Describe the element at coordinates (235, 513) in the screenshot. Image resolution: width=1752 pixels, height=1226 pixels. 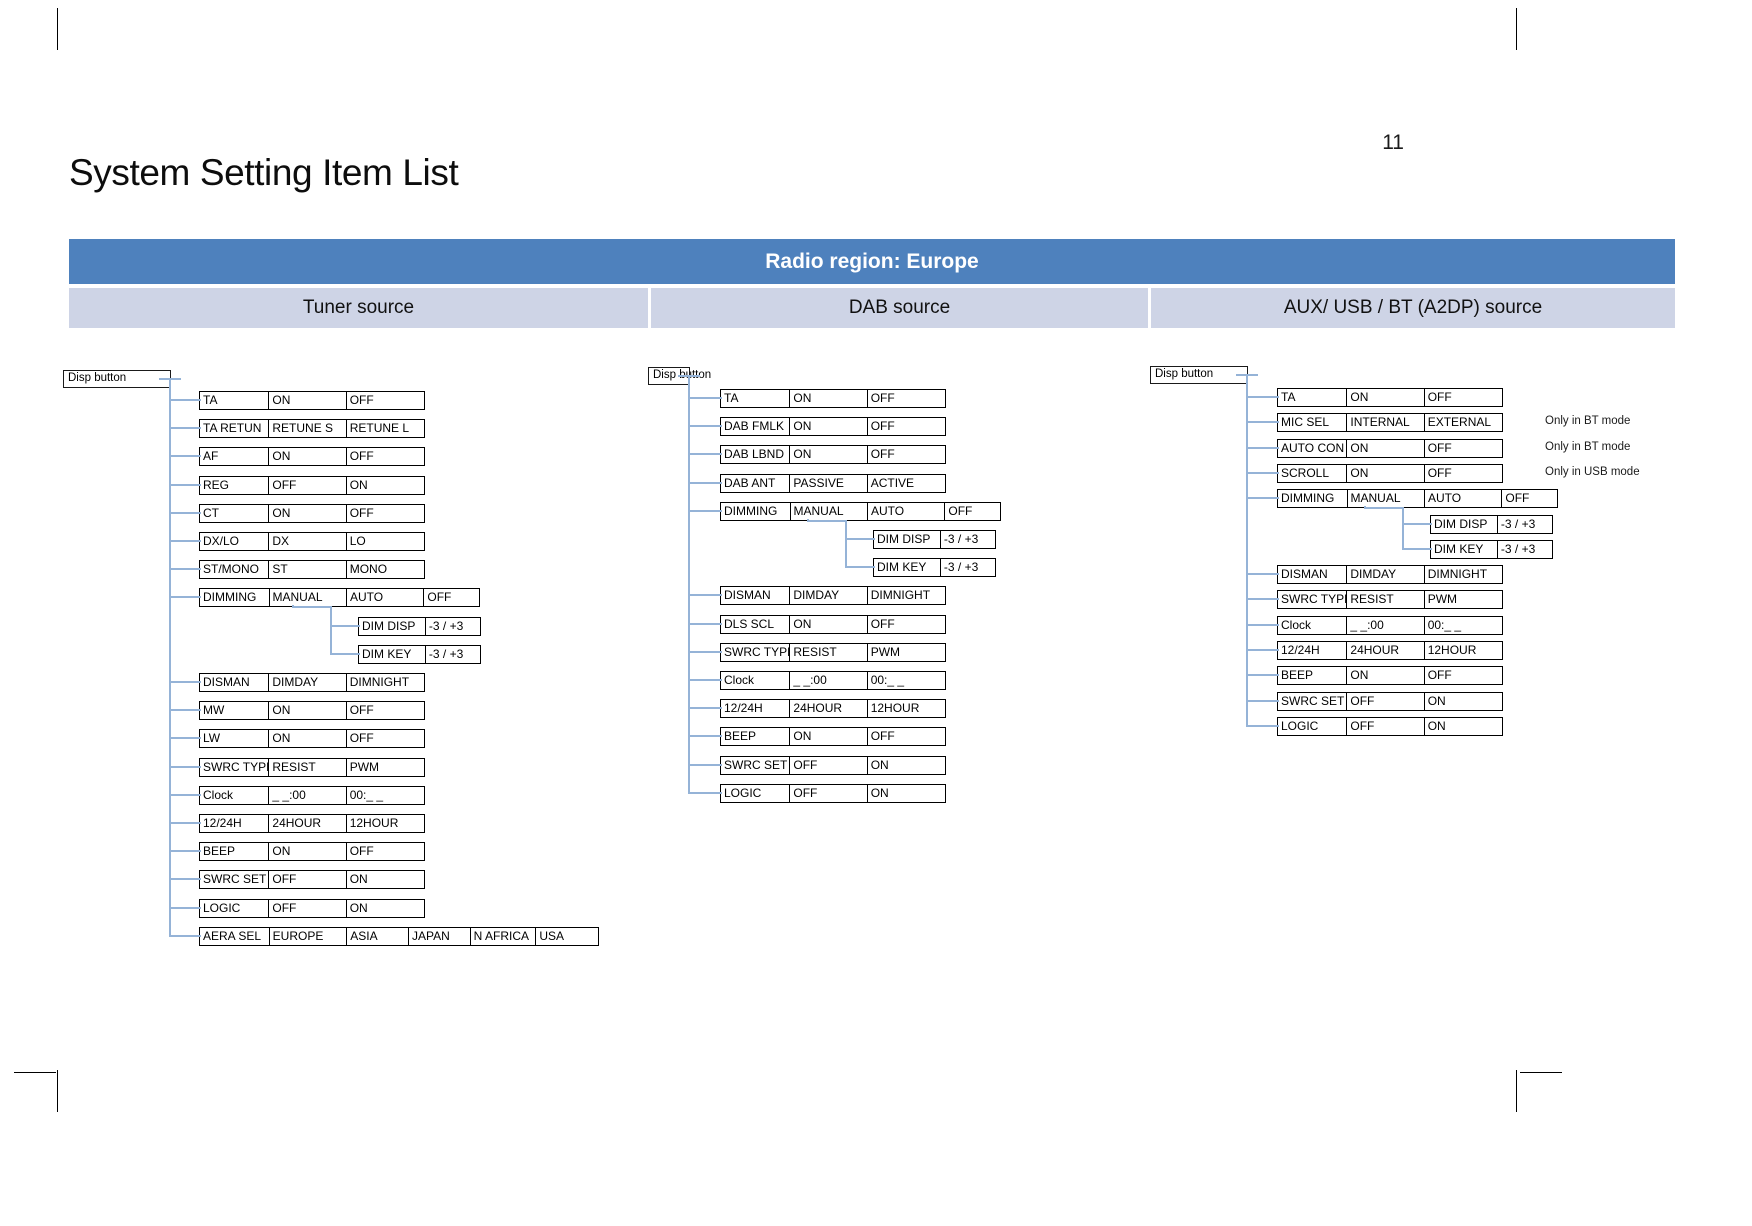
I see `setting-name: CT` at that location.